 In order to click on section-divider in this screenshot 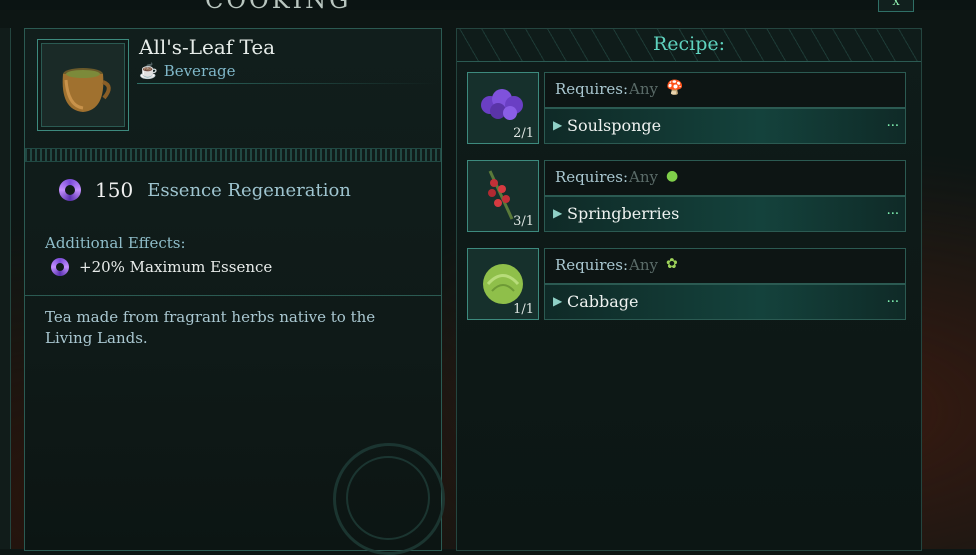, I will do `click(233, 155)`.